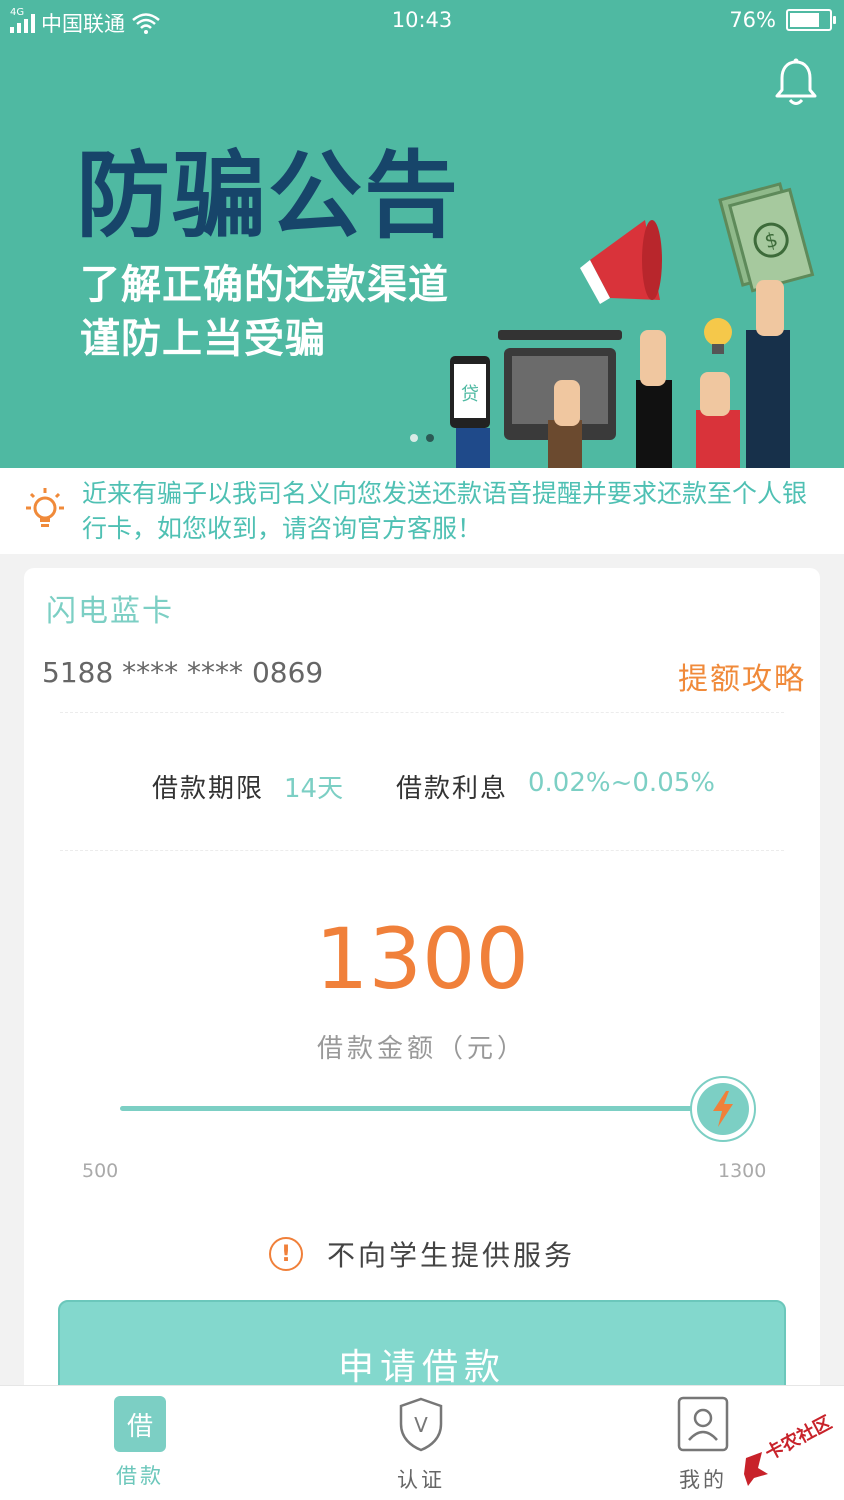  I want to click on card-header: 闪电蓝卡 5188 **** **** 0869 提额攻略, so click(422, 639).